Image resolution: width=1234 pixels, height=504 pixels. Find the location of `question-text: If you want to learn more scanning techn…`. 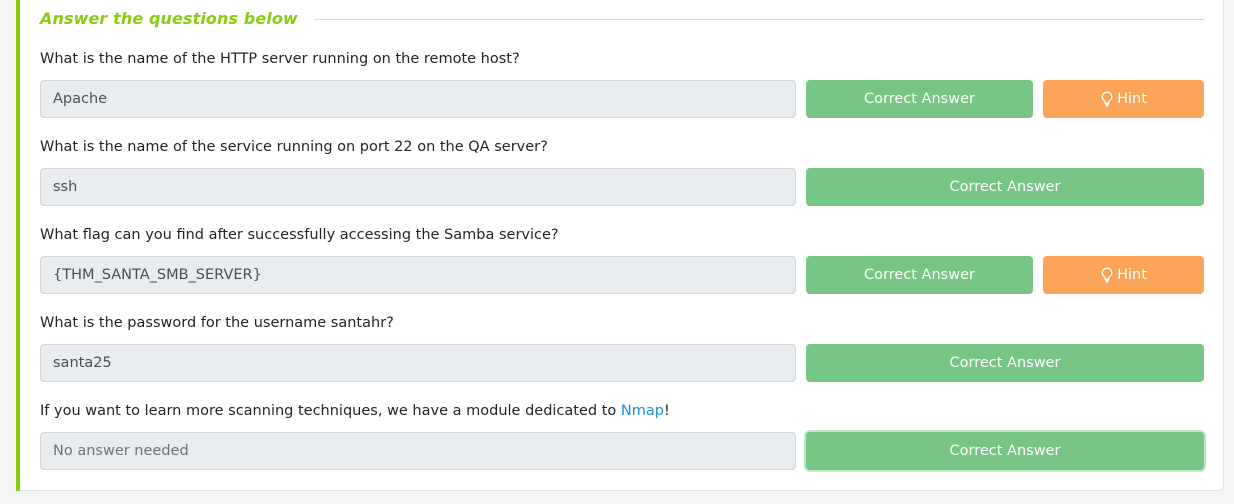

question-text: If you want to learn more scanning techn… is located at coordinates (622, 411).